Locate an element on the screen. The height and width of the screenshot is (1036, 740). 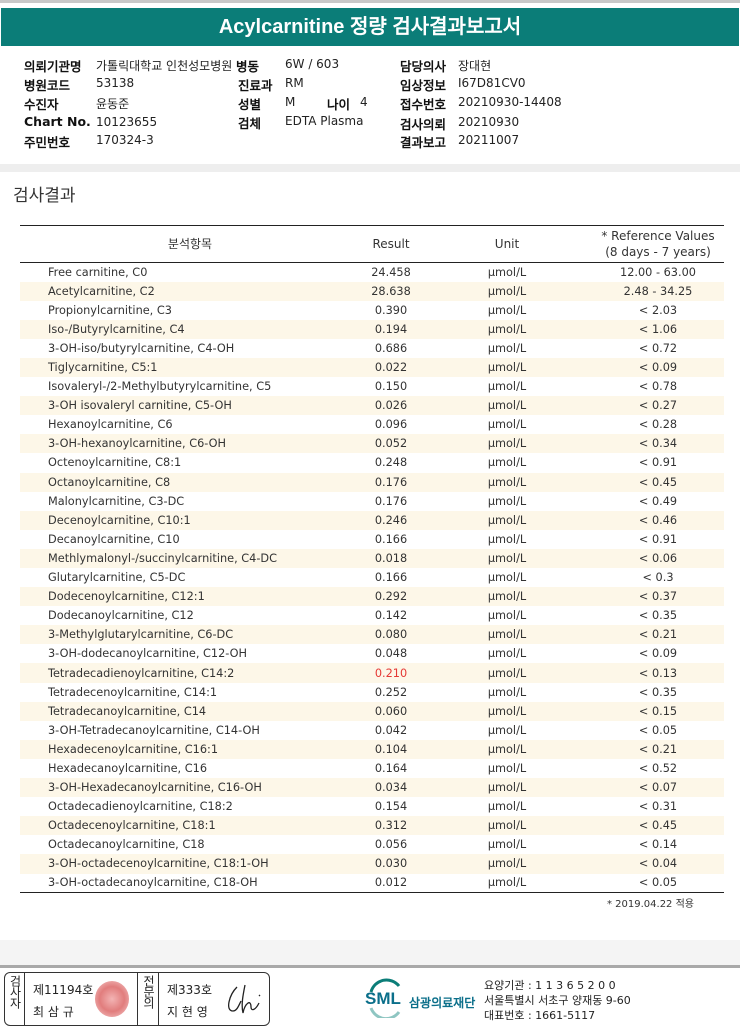
org-name: 삼광의료재단 is located at coordinates (442, 1003).